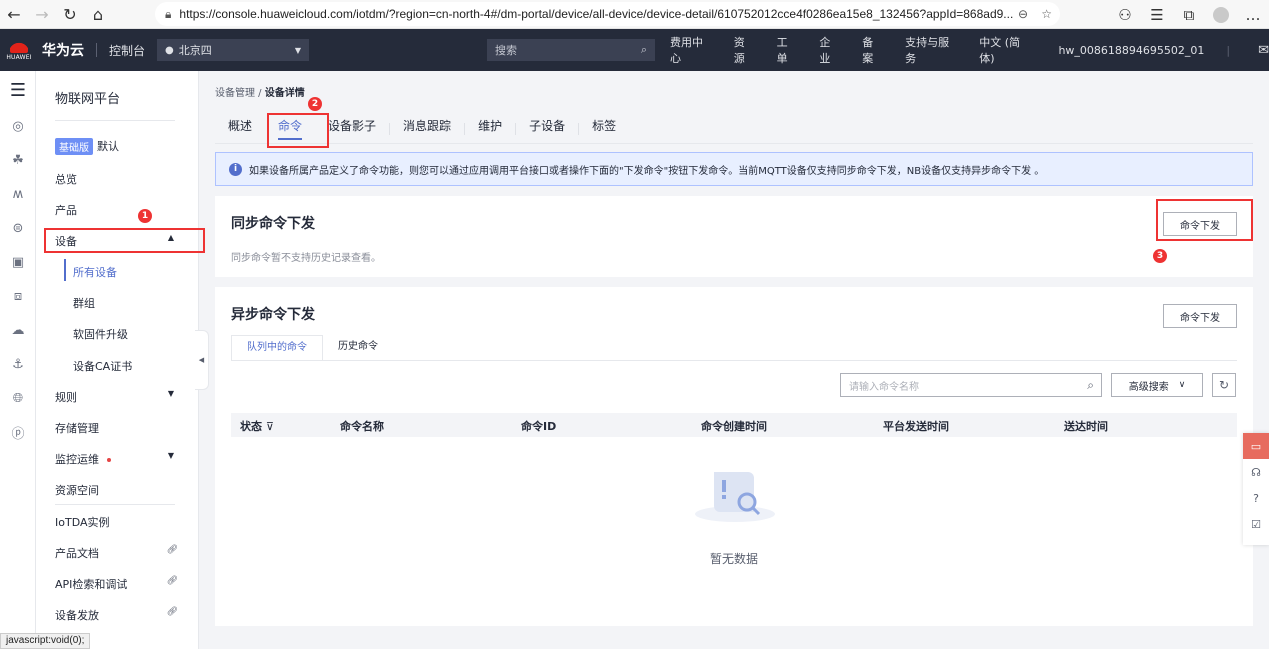 The height and width of the screenshot is (649, 1269). I want to click on service-icon-4: ⊜, so click(18, 228).